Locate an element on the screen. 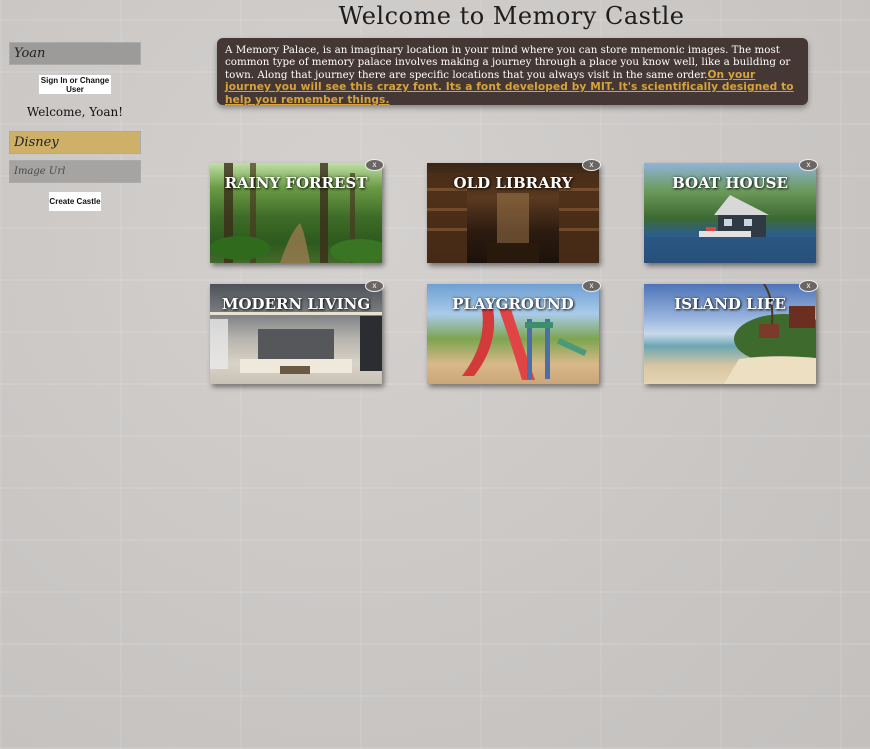 This screenshot has width=870, height=749. create-castle-button: Create Castle is located at coordinates (75, 201).